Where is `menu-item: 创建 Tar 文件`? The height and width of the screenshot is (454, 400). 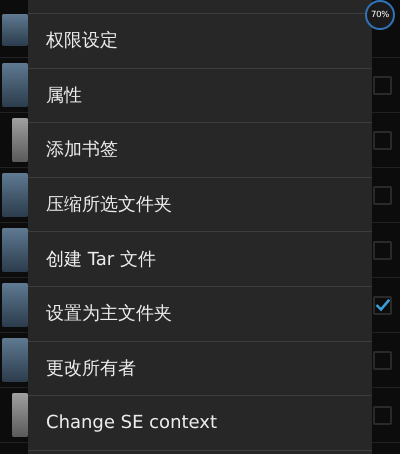 menu-item: 创建 Tar 文件 is located at coordinates (101, 259).